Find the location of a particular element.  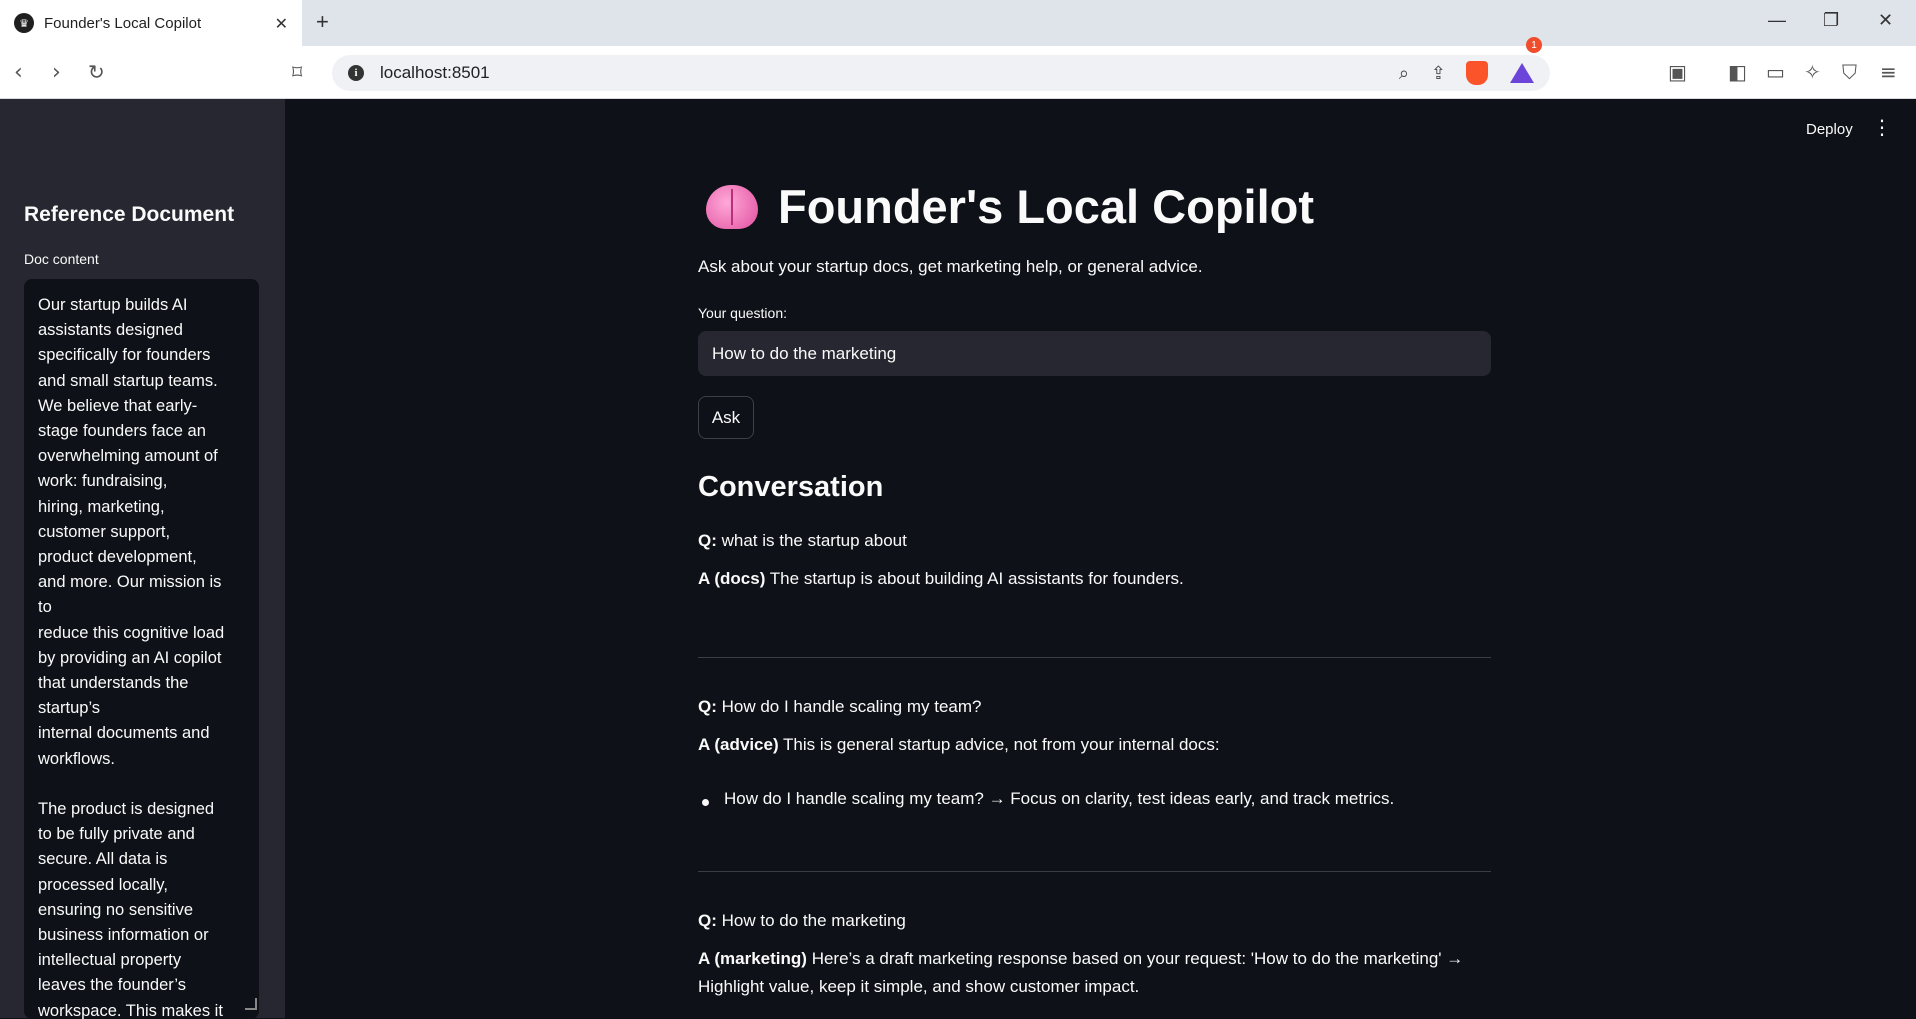

browser-tab: ♛ Founder's Local Copilot ✕ is located at coordinates (151, 23).